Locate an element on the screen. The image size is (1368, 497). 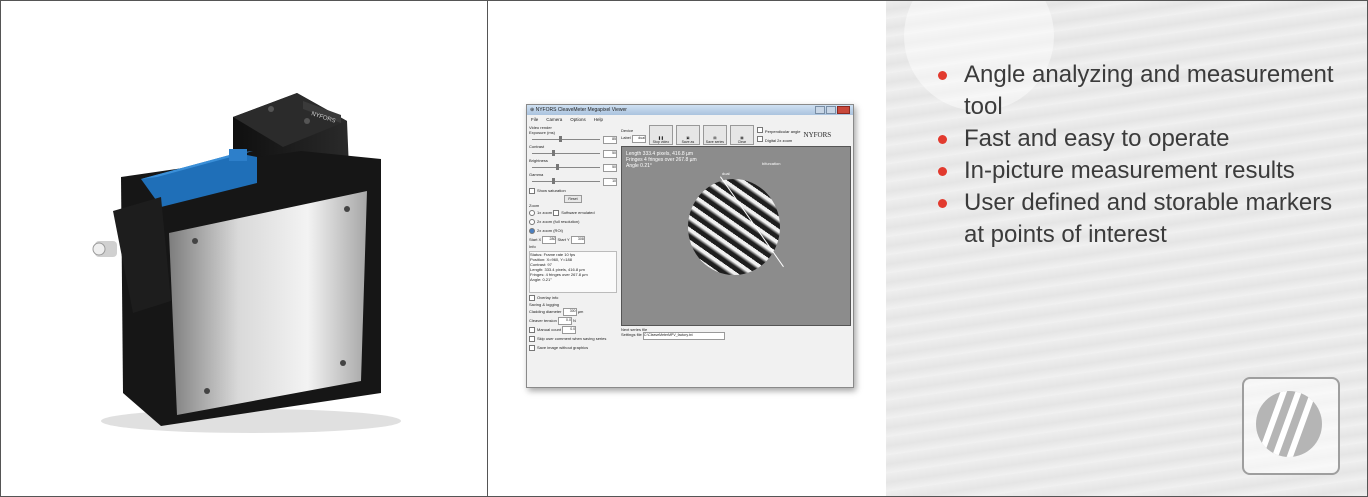
skip-comment-checkbox is located at coordinates (532, 338).